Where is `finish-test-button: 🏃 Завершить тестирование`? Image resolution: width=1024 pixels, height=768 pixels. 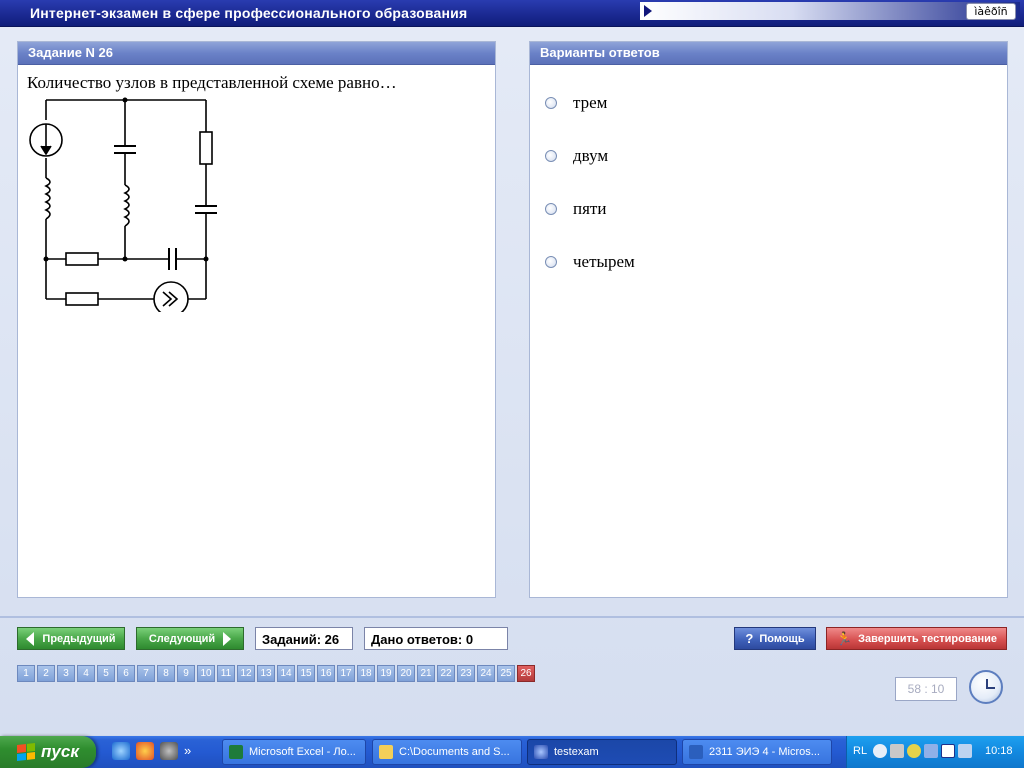 finish-test-button: 🏃 Завершить тестирование is located at coordinates (916, 638).